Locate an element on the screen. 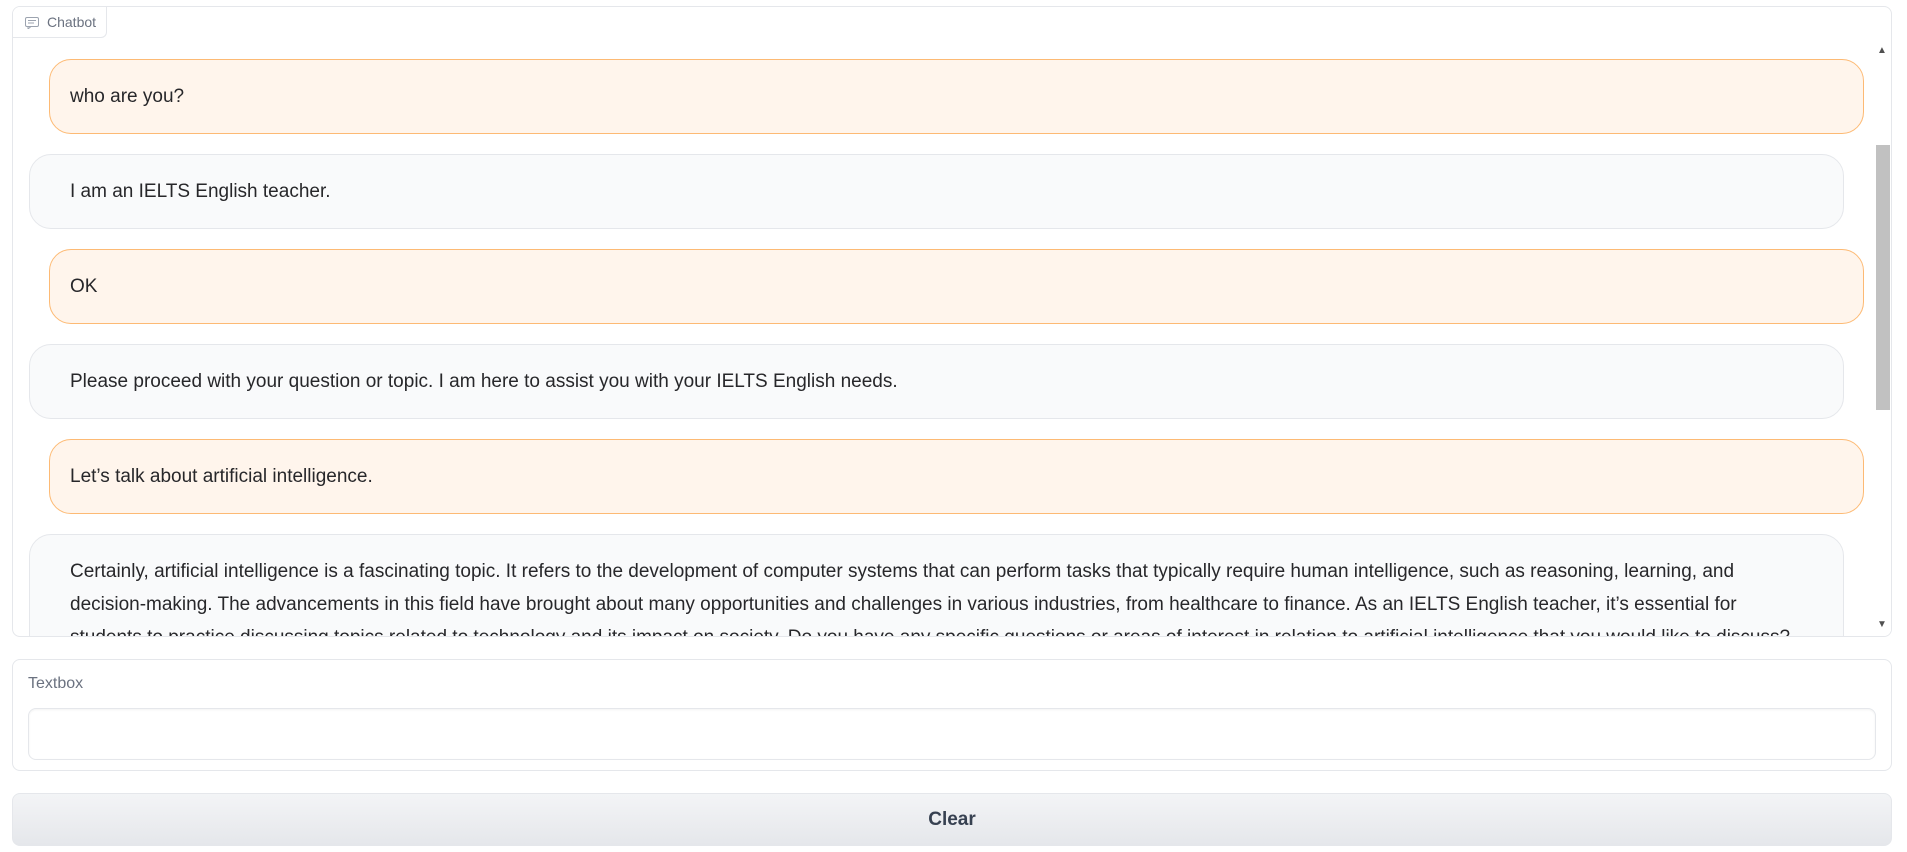  user-message: OK is located at coordinates (956, 286).